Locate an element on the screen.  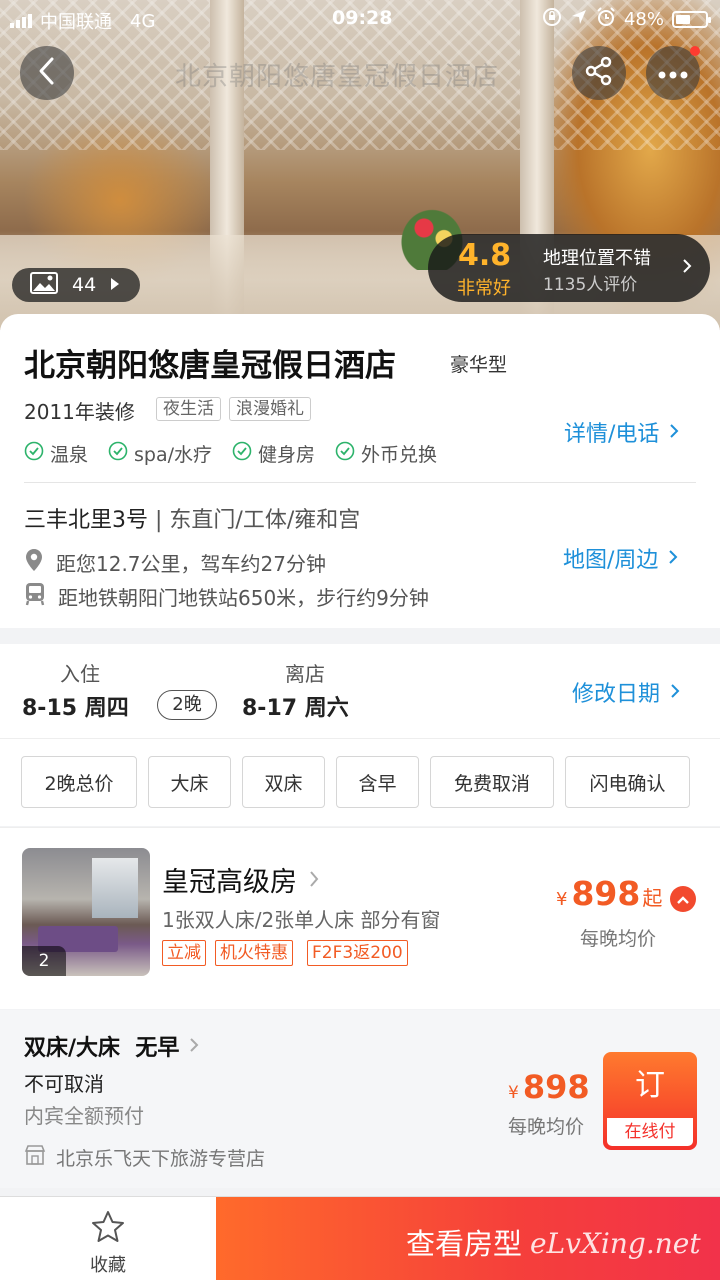
details-phone-label: 详情/电话 is located at coordinates (612, 434).